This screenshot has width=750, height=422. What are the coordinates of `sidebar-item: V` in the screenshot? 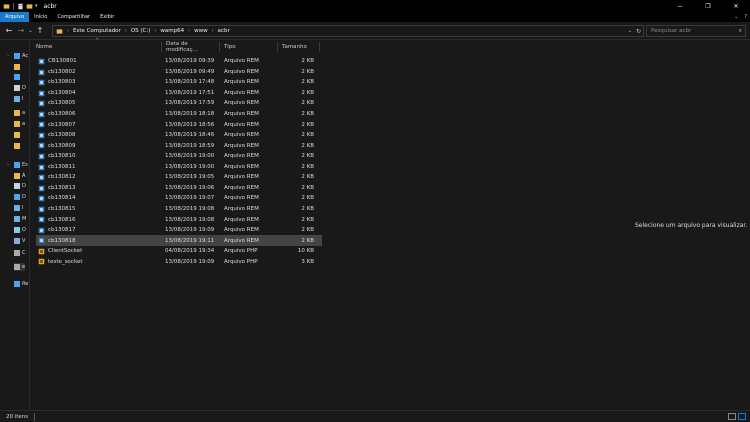 It's located at (19, 241).